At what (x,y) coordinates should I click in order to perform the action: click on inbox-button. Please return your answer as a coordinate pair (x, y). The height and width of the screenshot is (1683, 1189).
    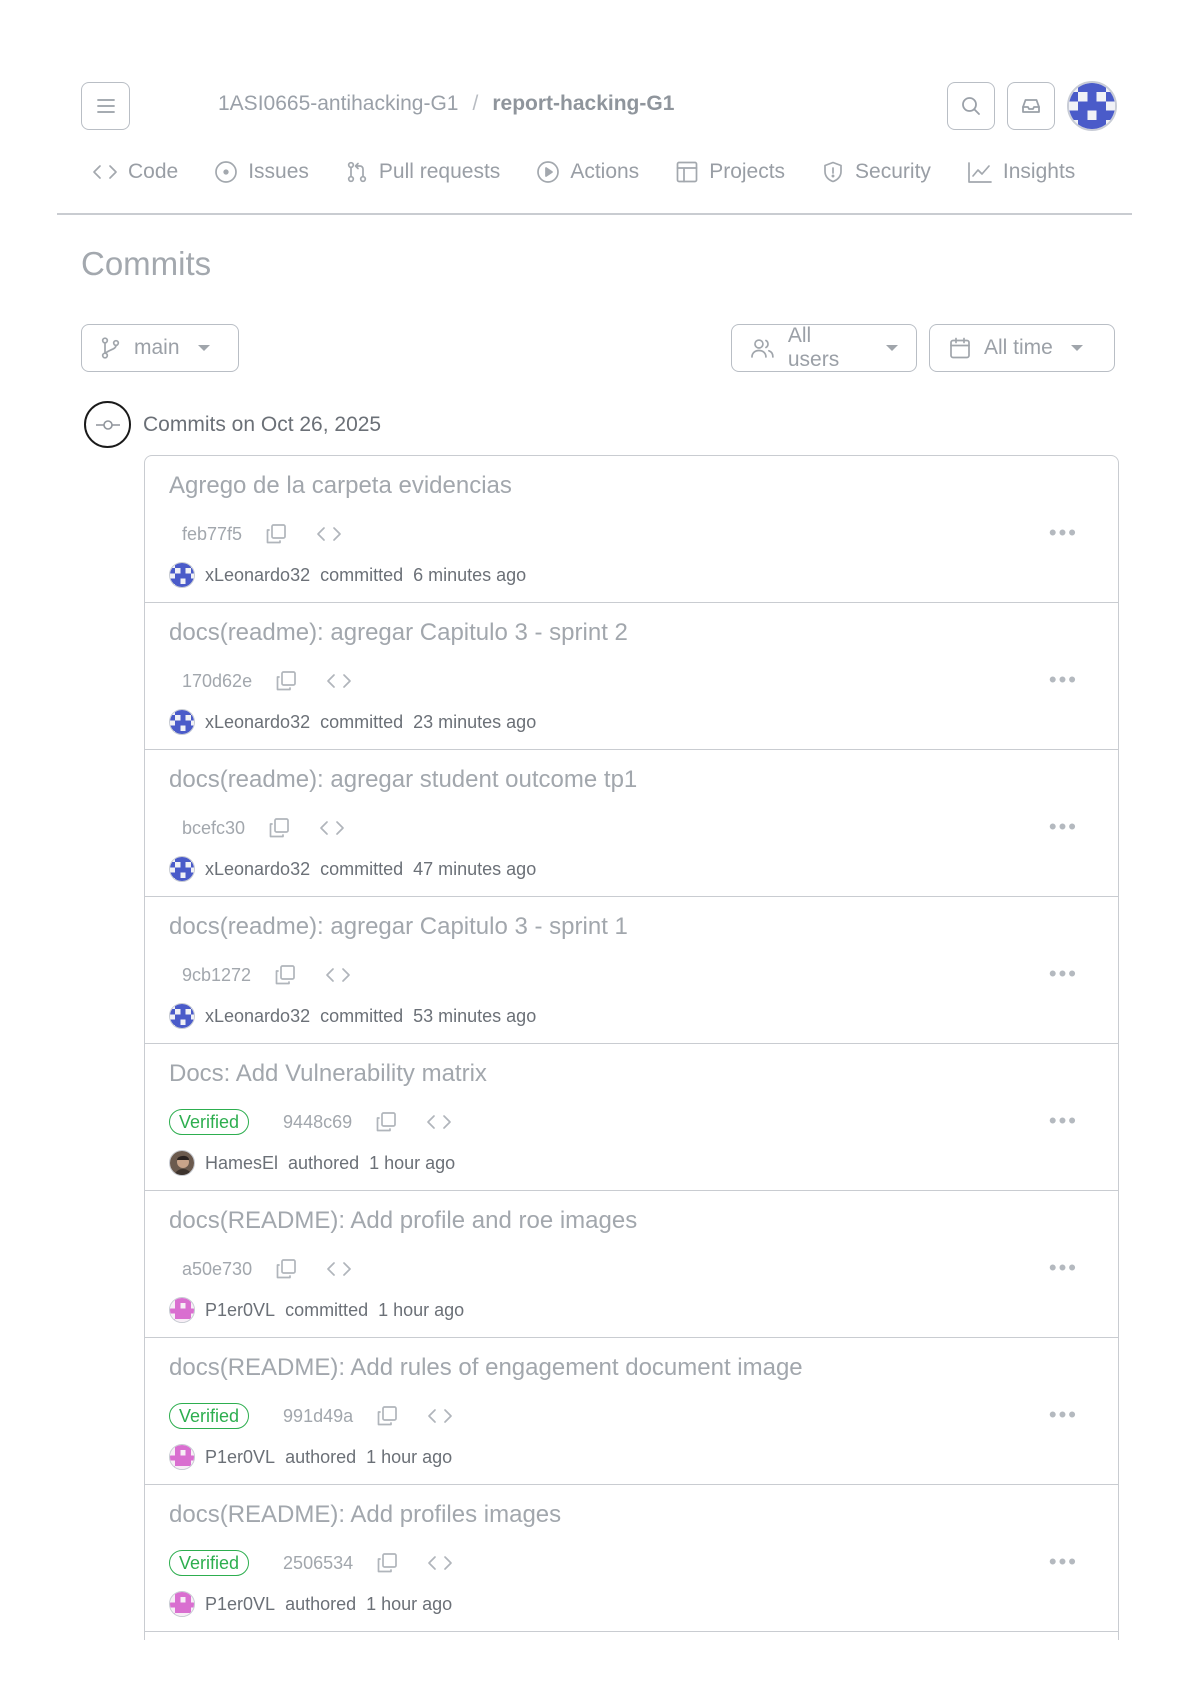
    Looking at the image, I should click on (1031, 106).